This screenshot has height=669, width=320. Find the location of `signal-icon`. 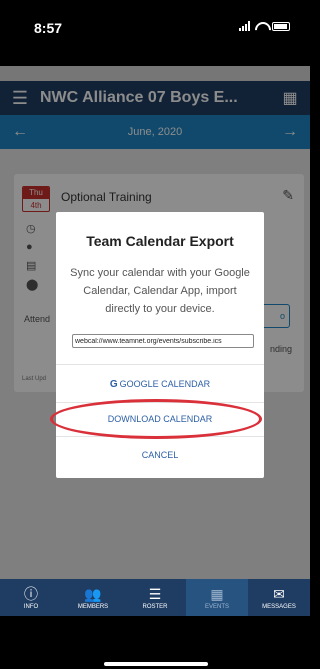

signal-icon is located at coordinates (244, 26).